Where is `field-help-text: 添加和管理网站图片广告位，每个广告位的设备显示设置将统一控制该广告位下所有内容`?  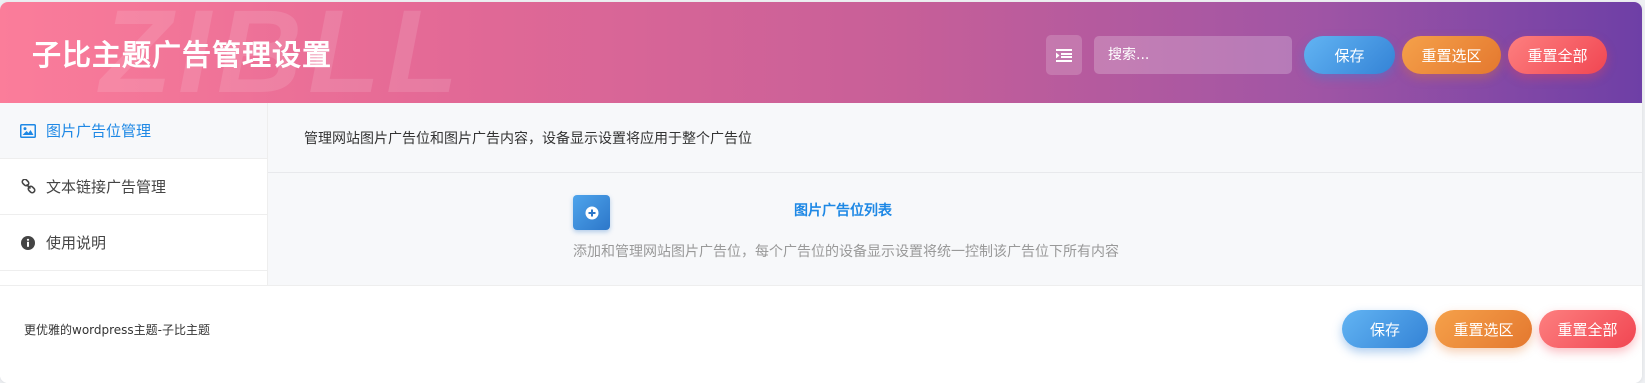 field-help-text: 添加和管理网站图片广告位，每个广告位的设备显示设置将统一控制该广告位下所有内容 is located at coordinates (846, 252).